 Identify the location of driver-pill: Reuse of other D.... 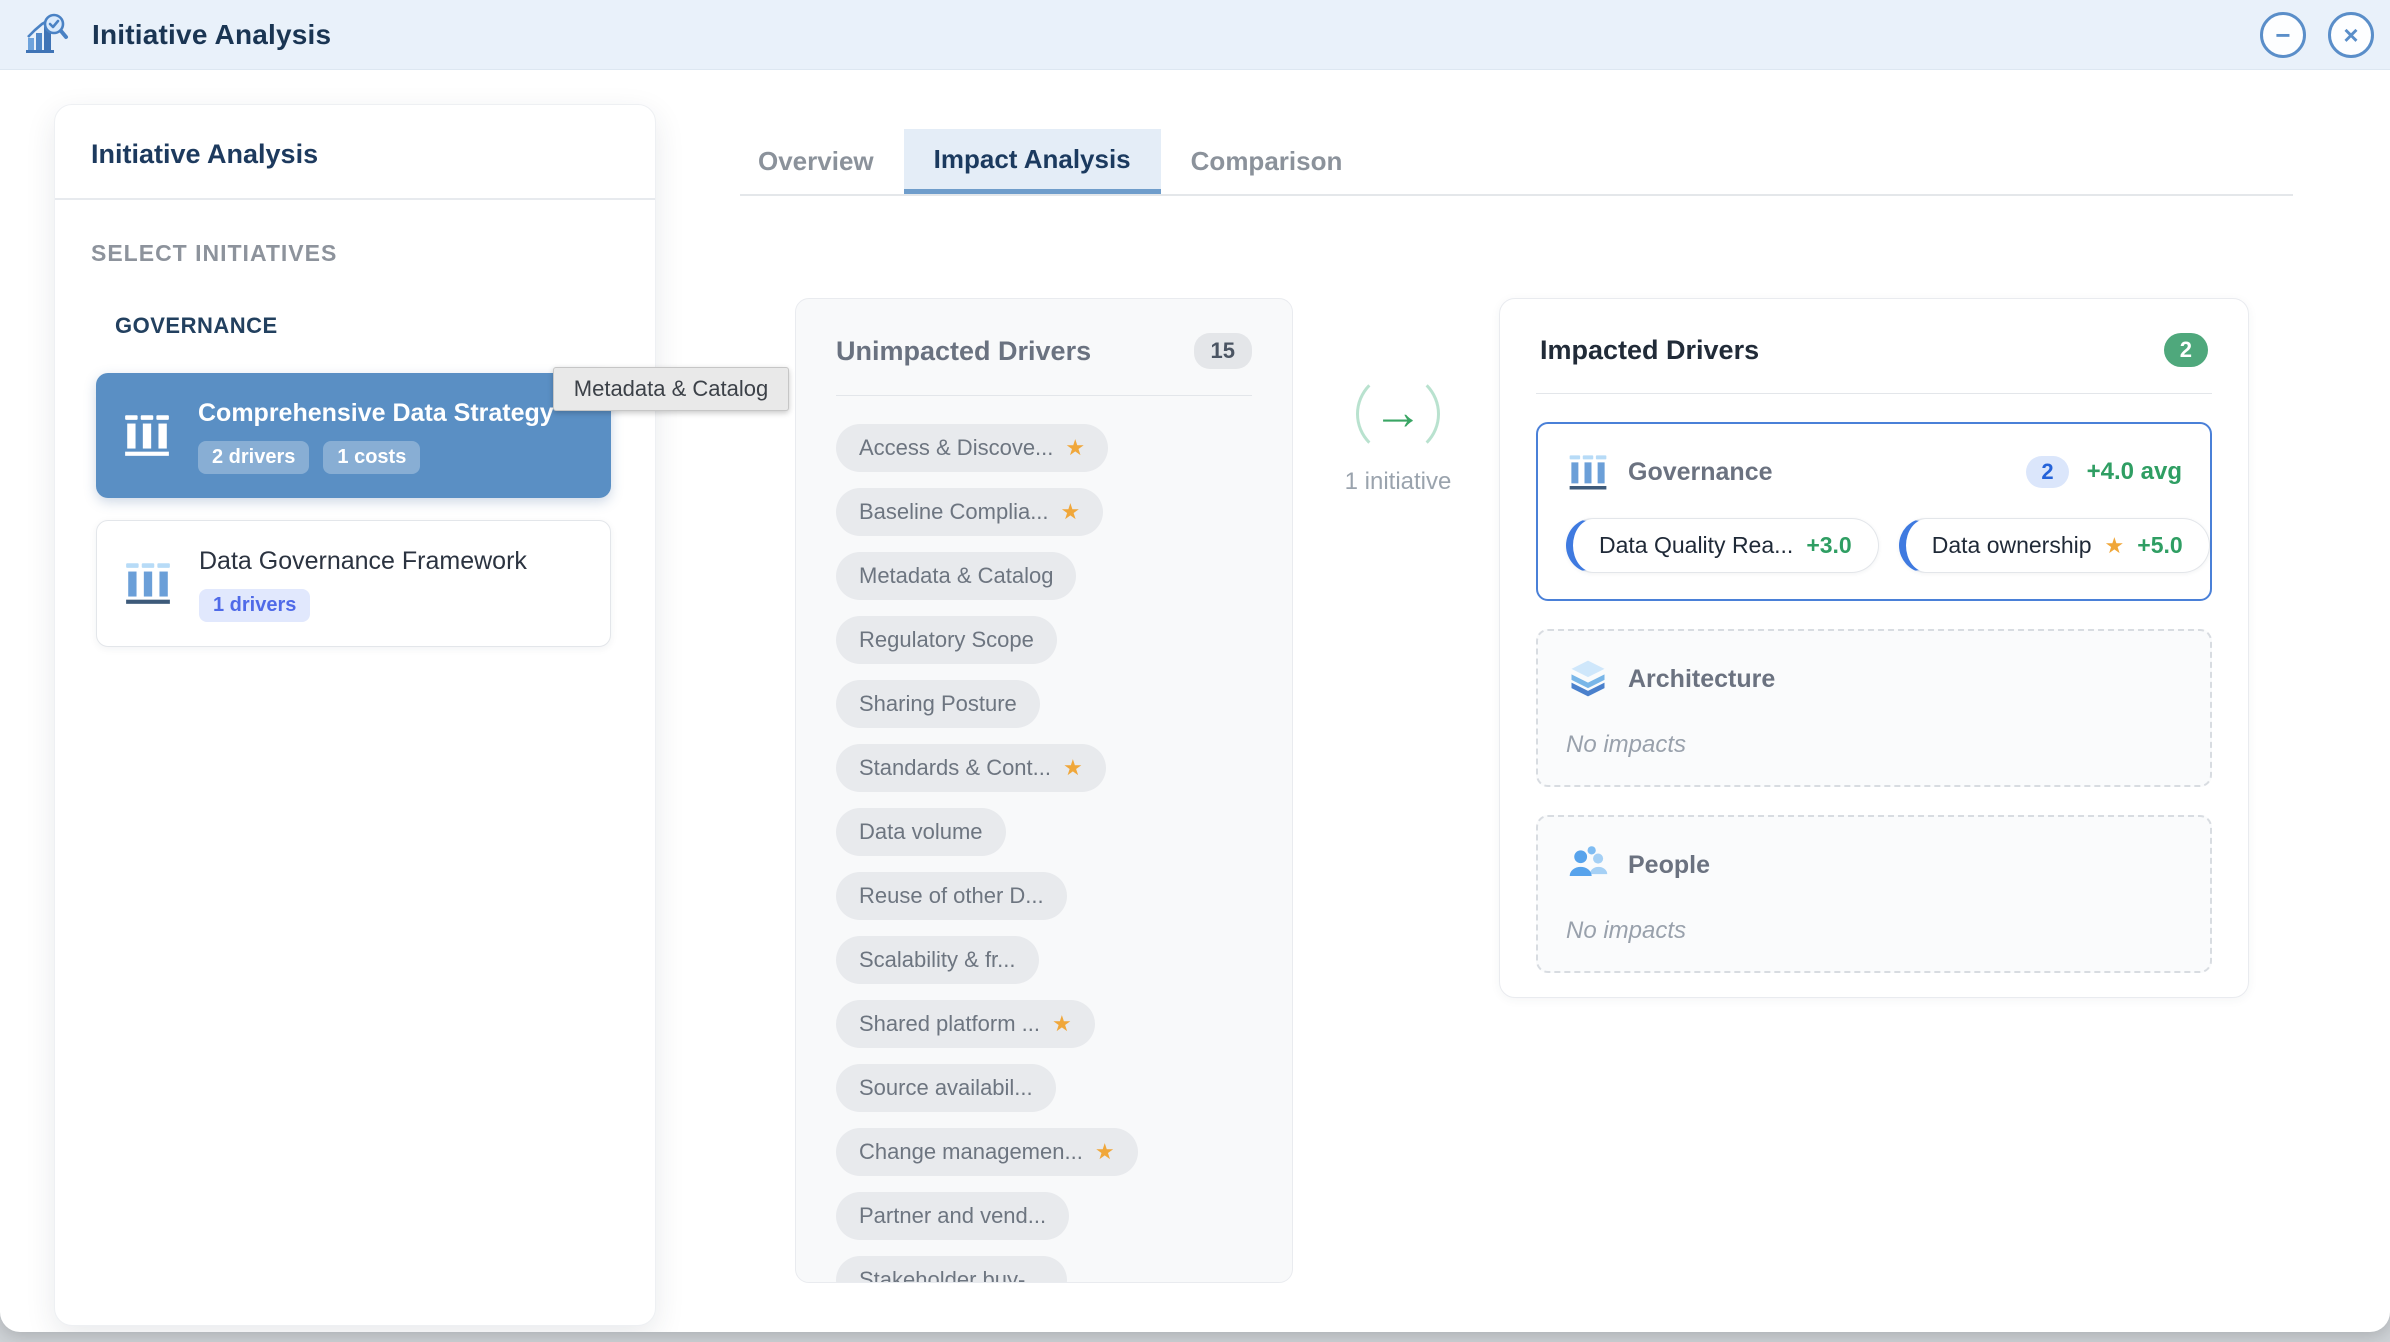
(951, 896).